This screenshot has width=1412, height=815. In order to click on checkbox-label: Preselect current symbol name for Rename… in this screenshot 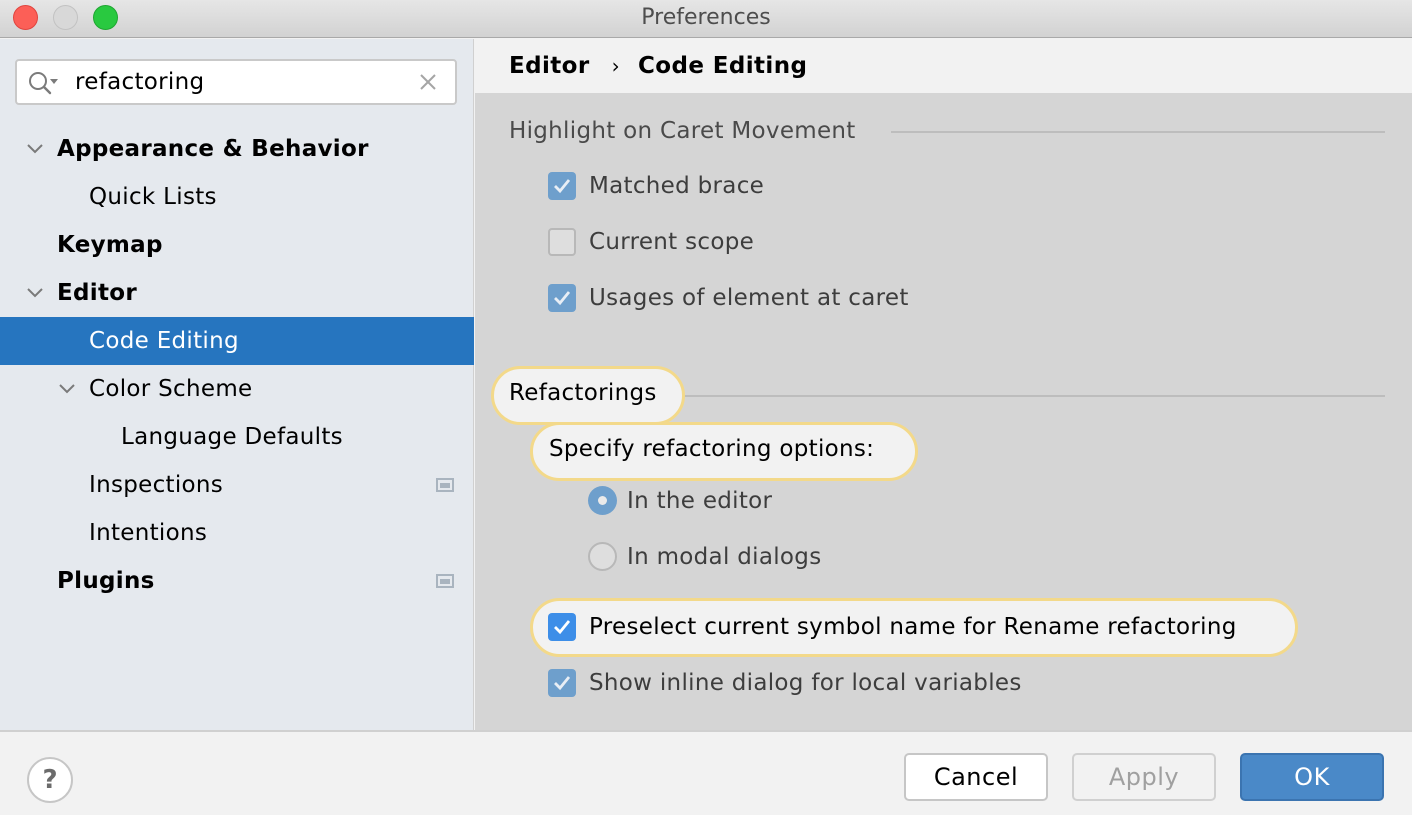, I will do `click(913, 627)`.